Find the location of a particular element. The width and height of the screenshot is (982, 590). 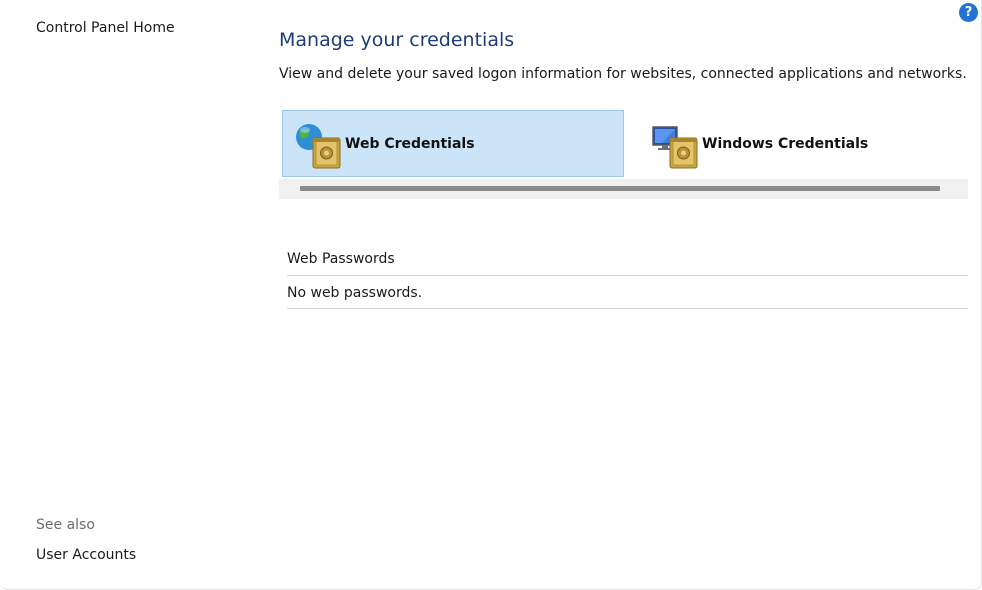

see-also-label: See also is located at coordinates (65, 525).